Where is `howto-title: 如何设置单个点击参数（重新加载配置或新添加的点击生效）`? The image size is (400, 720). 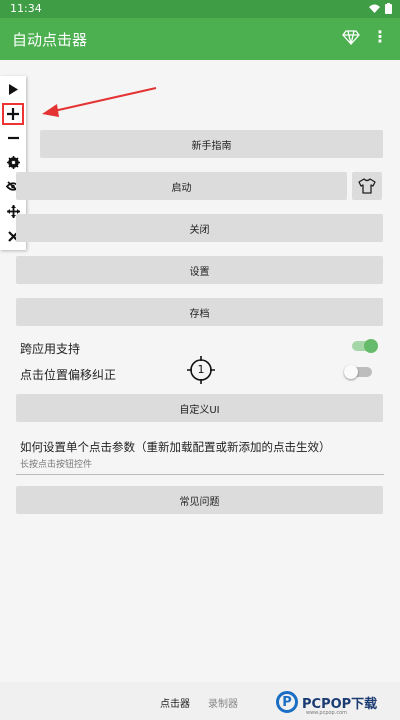 howto-title: 如何设置单个点击参数（重新加载配置或新添加的点击生效） is located at coordinates (175, 447).